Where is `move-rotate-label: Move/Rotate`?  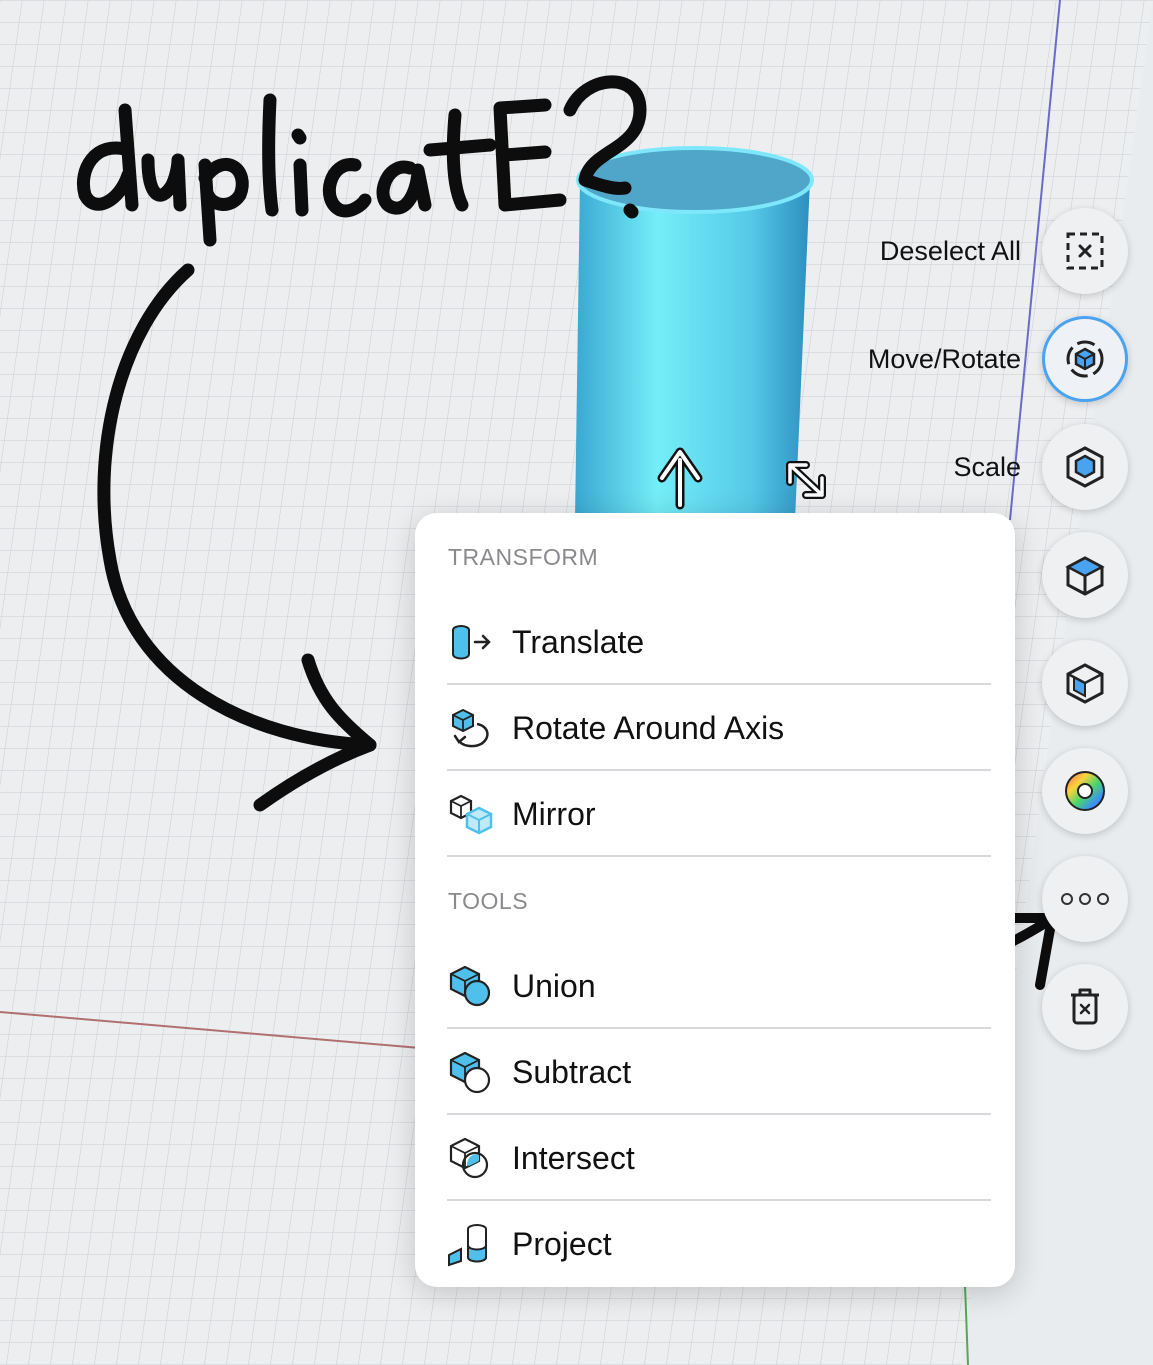
move-rotate-label: Move/Rotate is located at coordinates (944, 359).